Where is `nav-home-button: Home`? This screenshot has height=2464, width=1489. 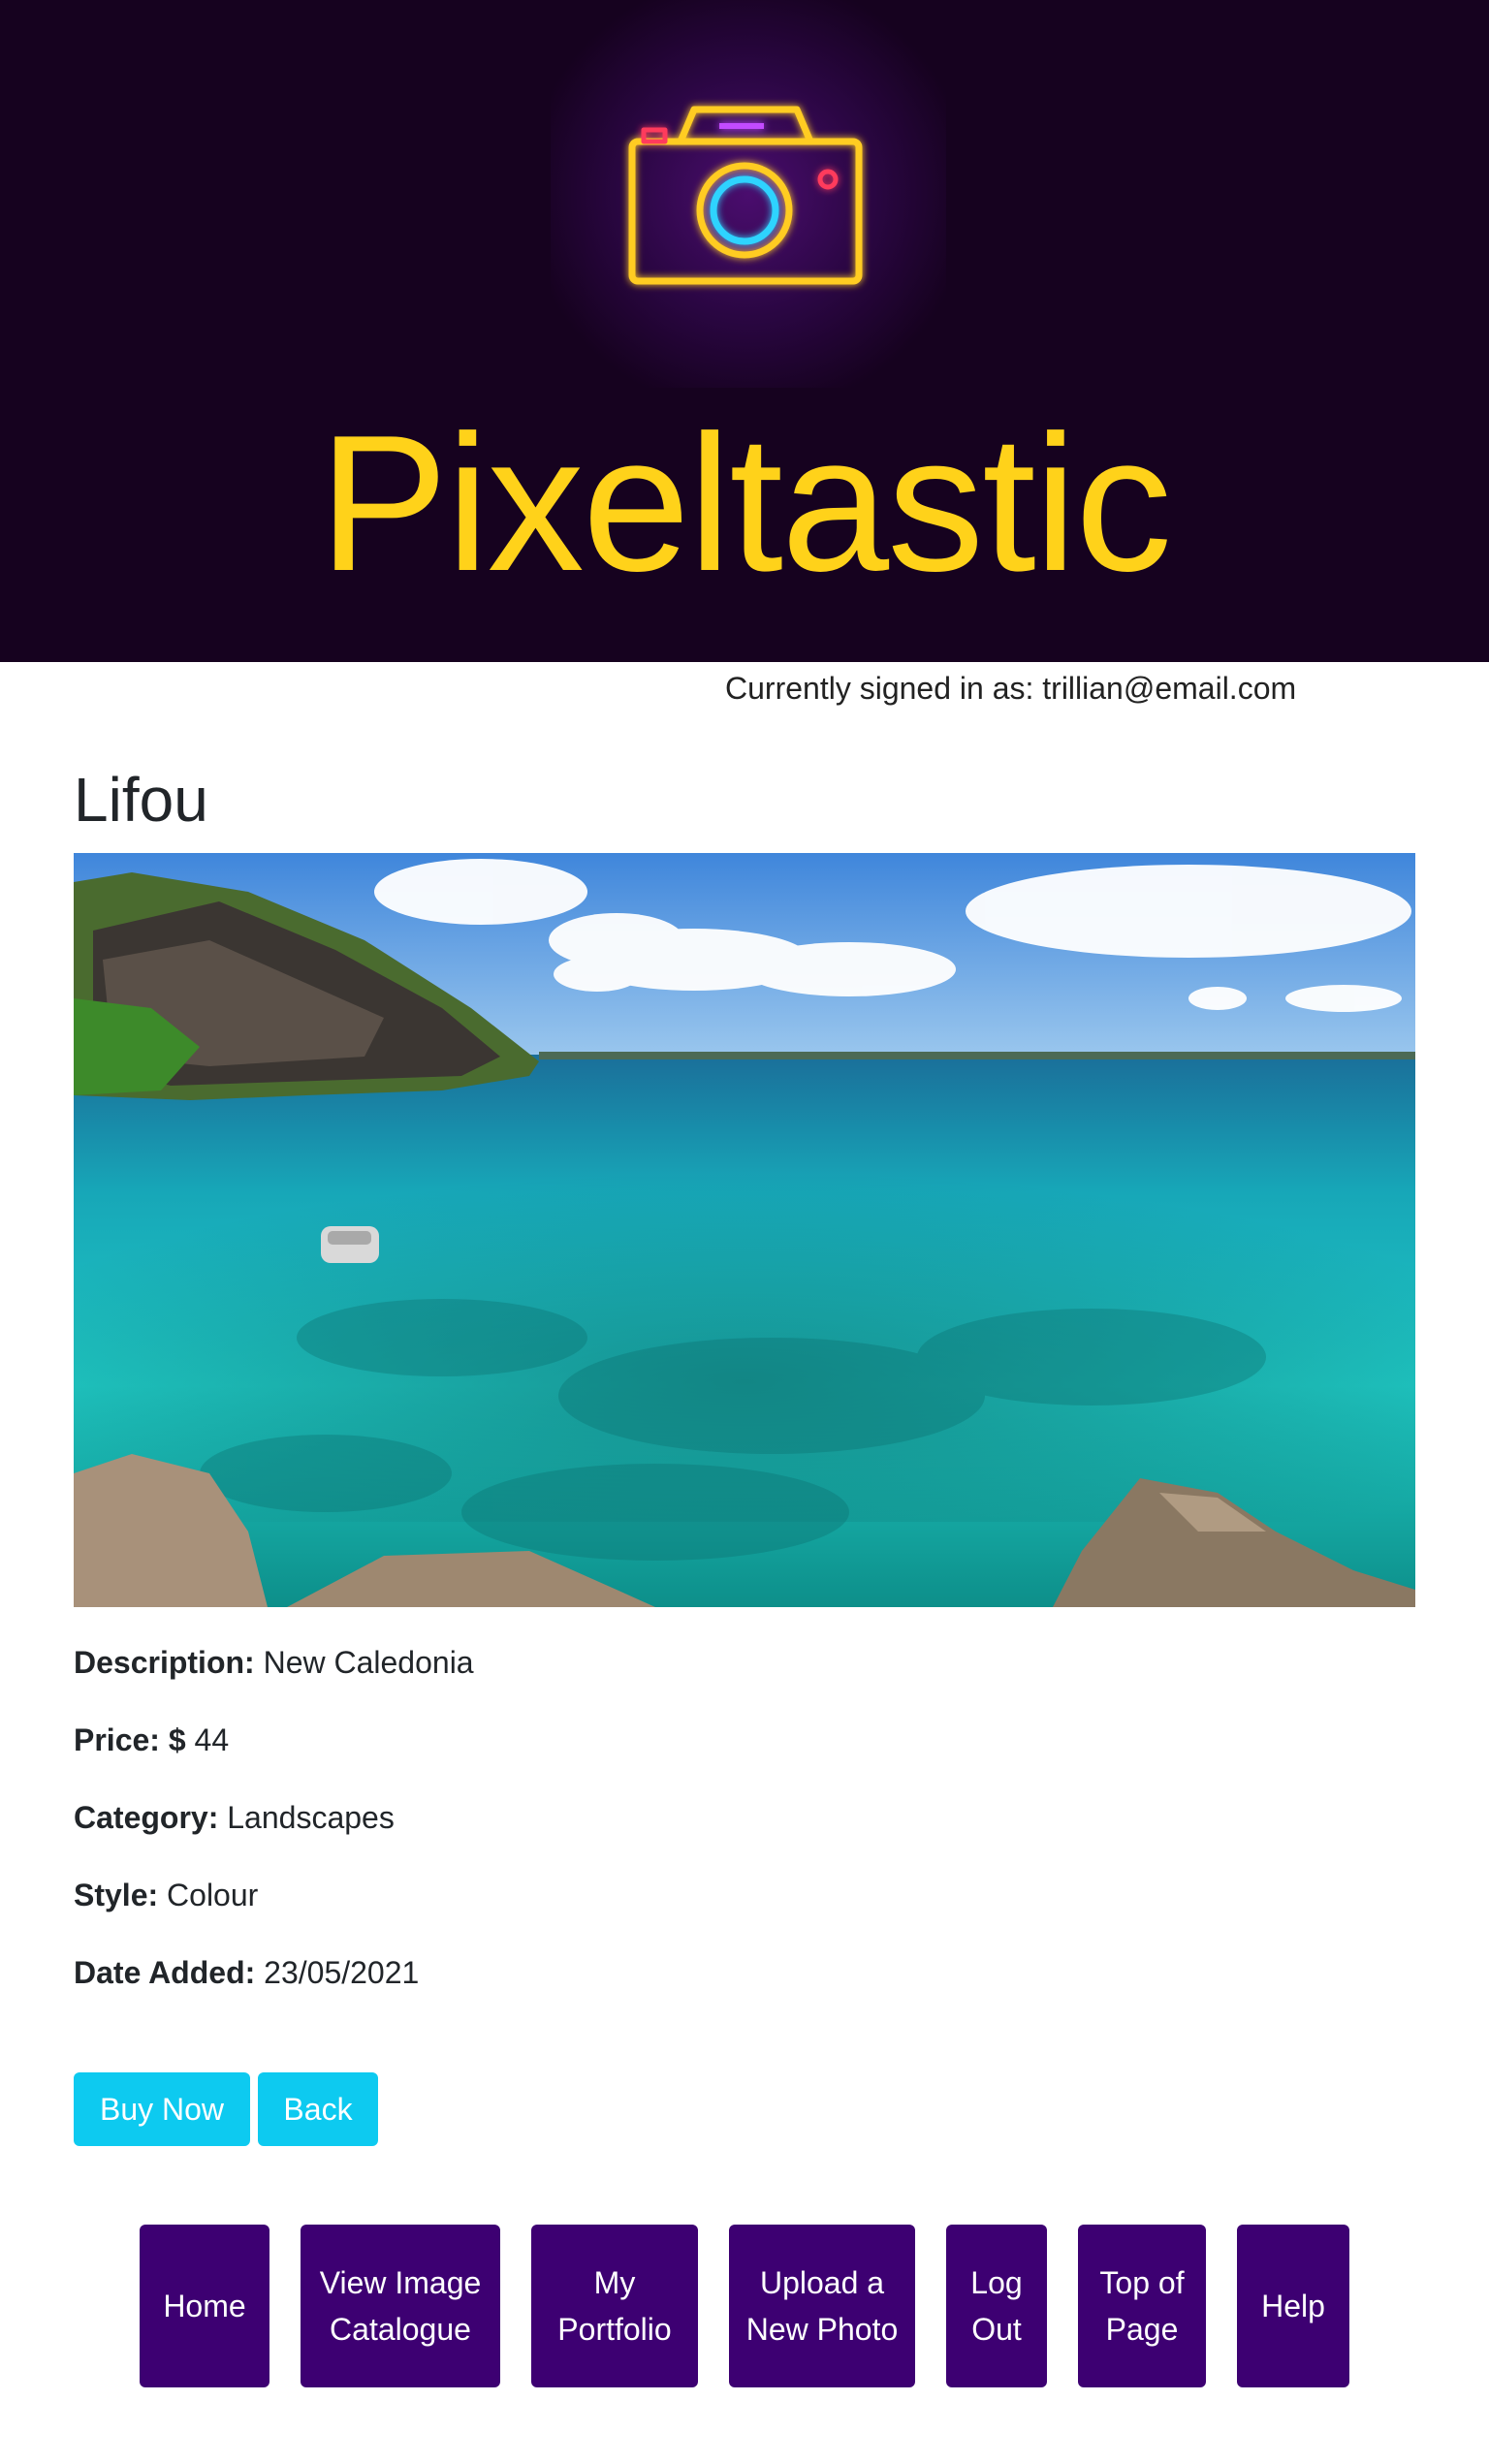 nav-home-button: Home is located at coordinates (204, 2306).